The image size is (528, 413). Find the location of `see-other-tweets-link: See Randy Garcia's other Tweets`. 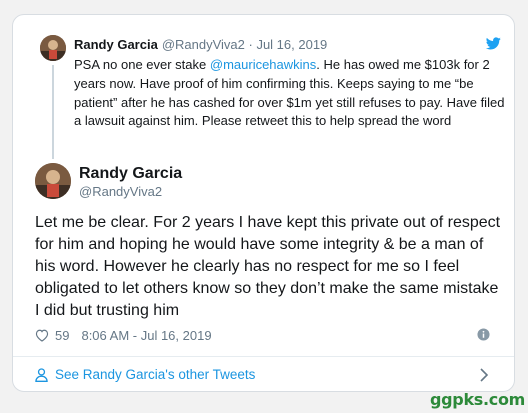

see-other-tweets-link: See Randy Garcia's other Tweets is located at coordinates (263, 374).